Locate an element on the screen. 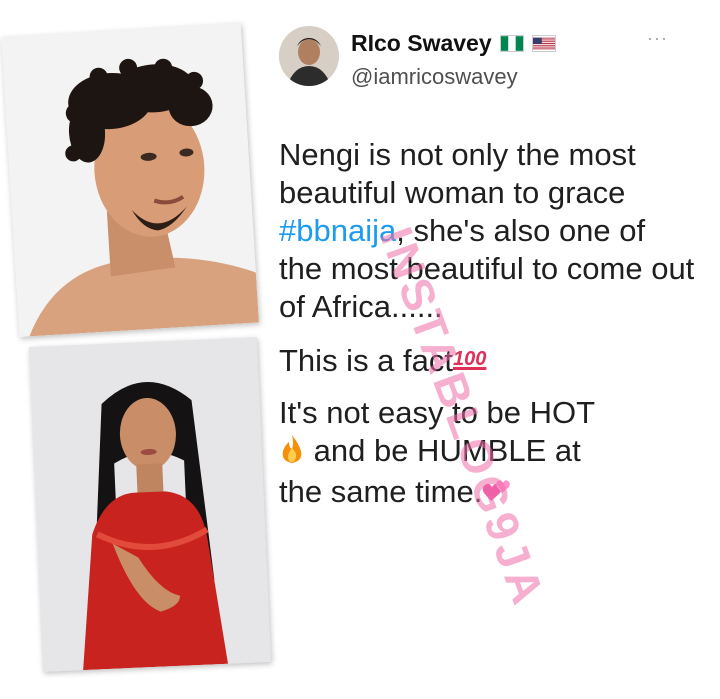 This screenshot has width=720, height=699. avatar-image is located at coordinates (309, 56).